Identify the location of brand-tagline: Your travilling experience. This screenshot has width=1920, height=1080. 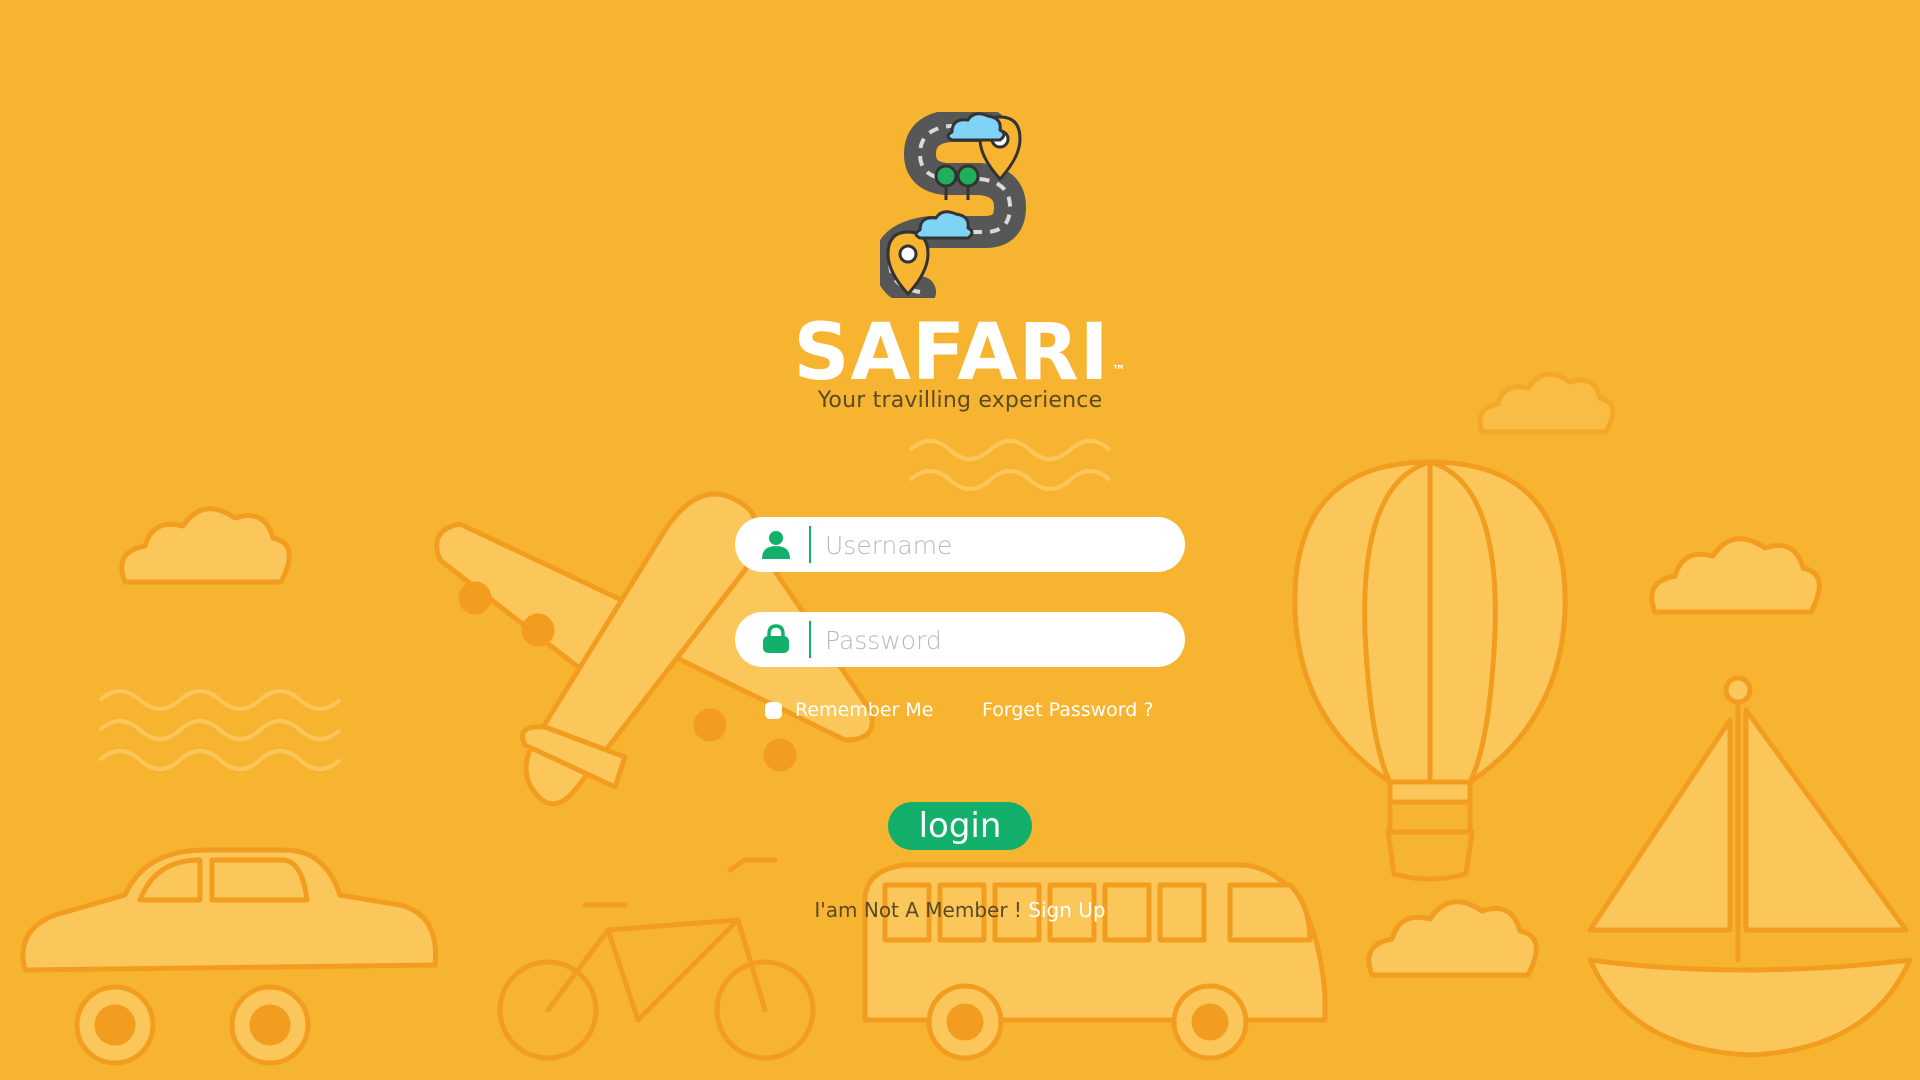
(960, 400).